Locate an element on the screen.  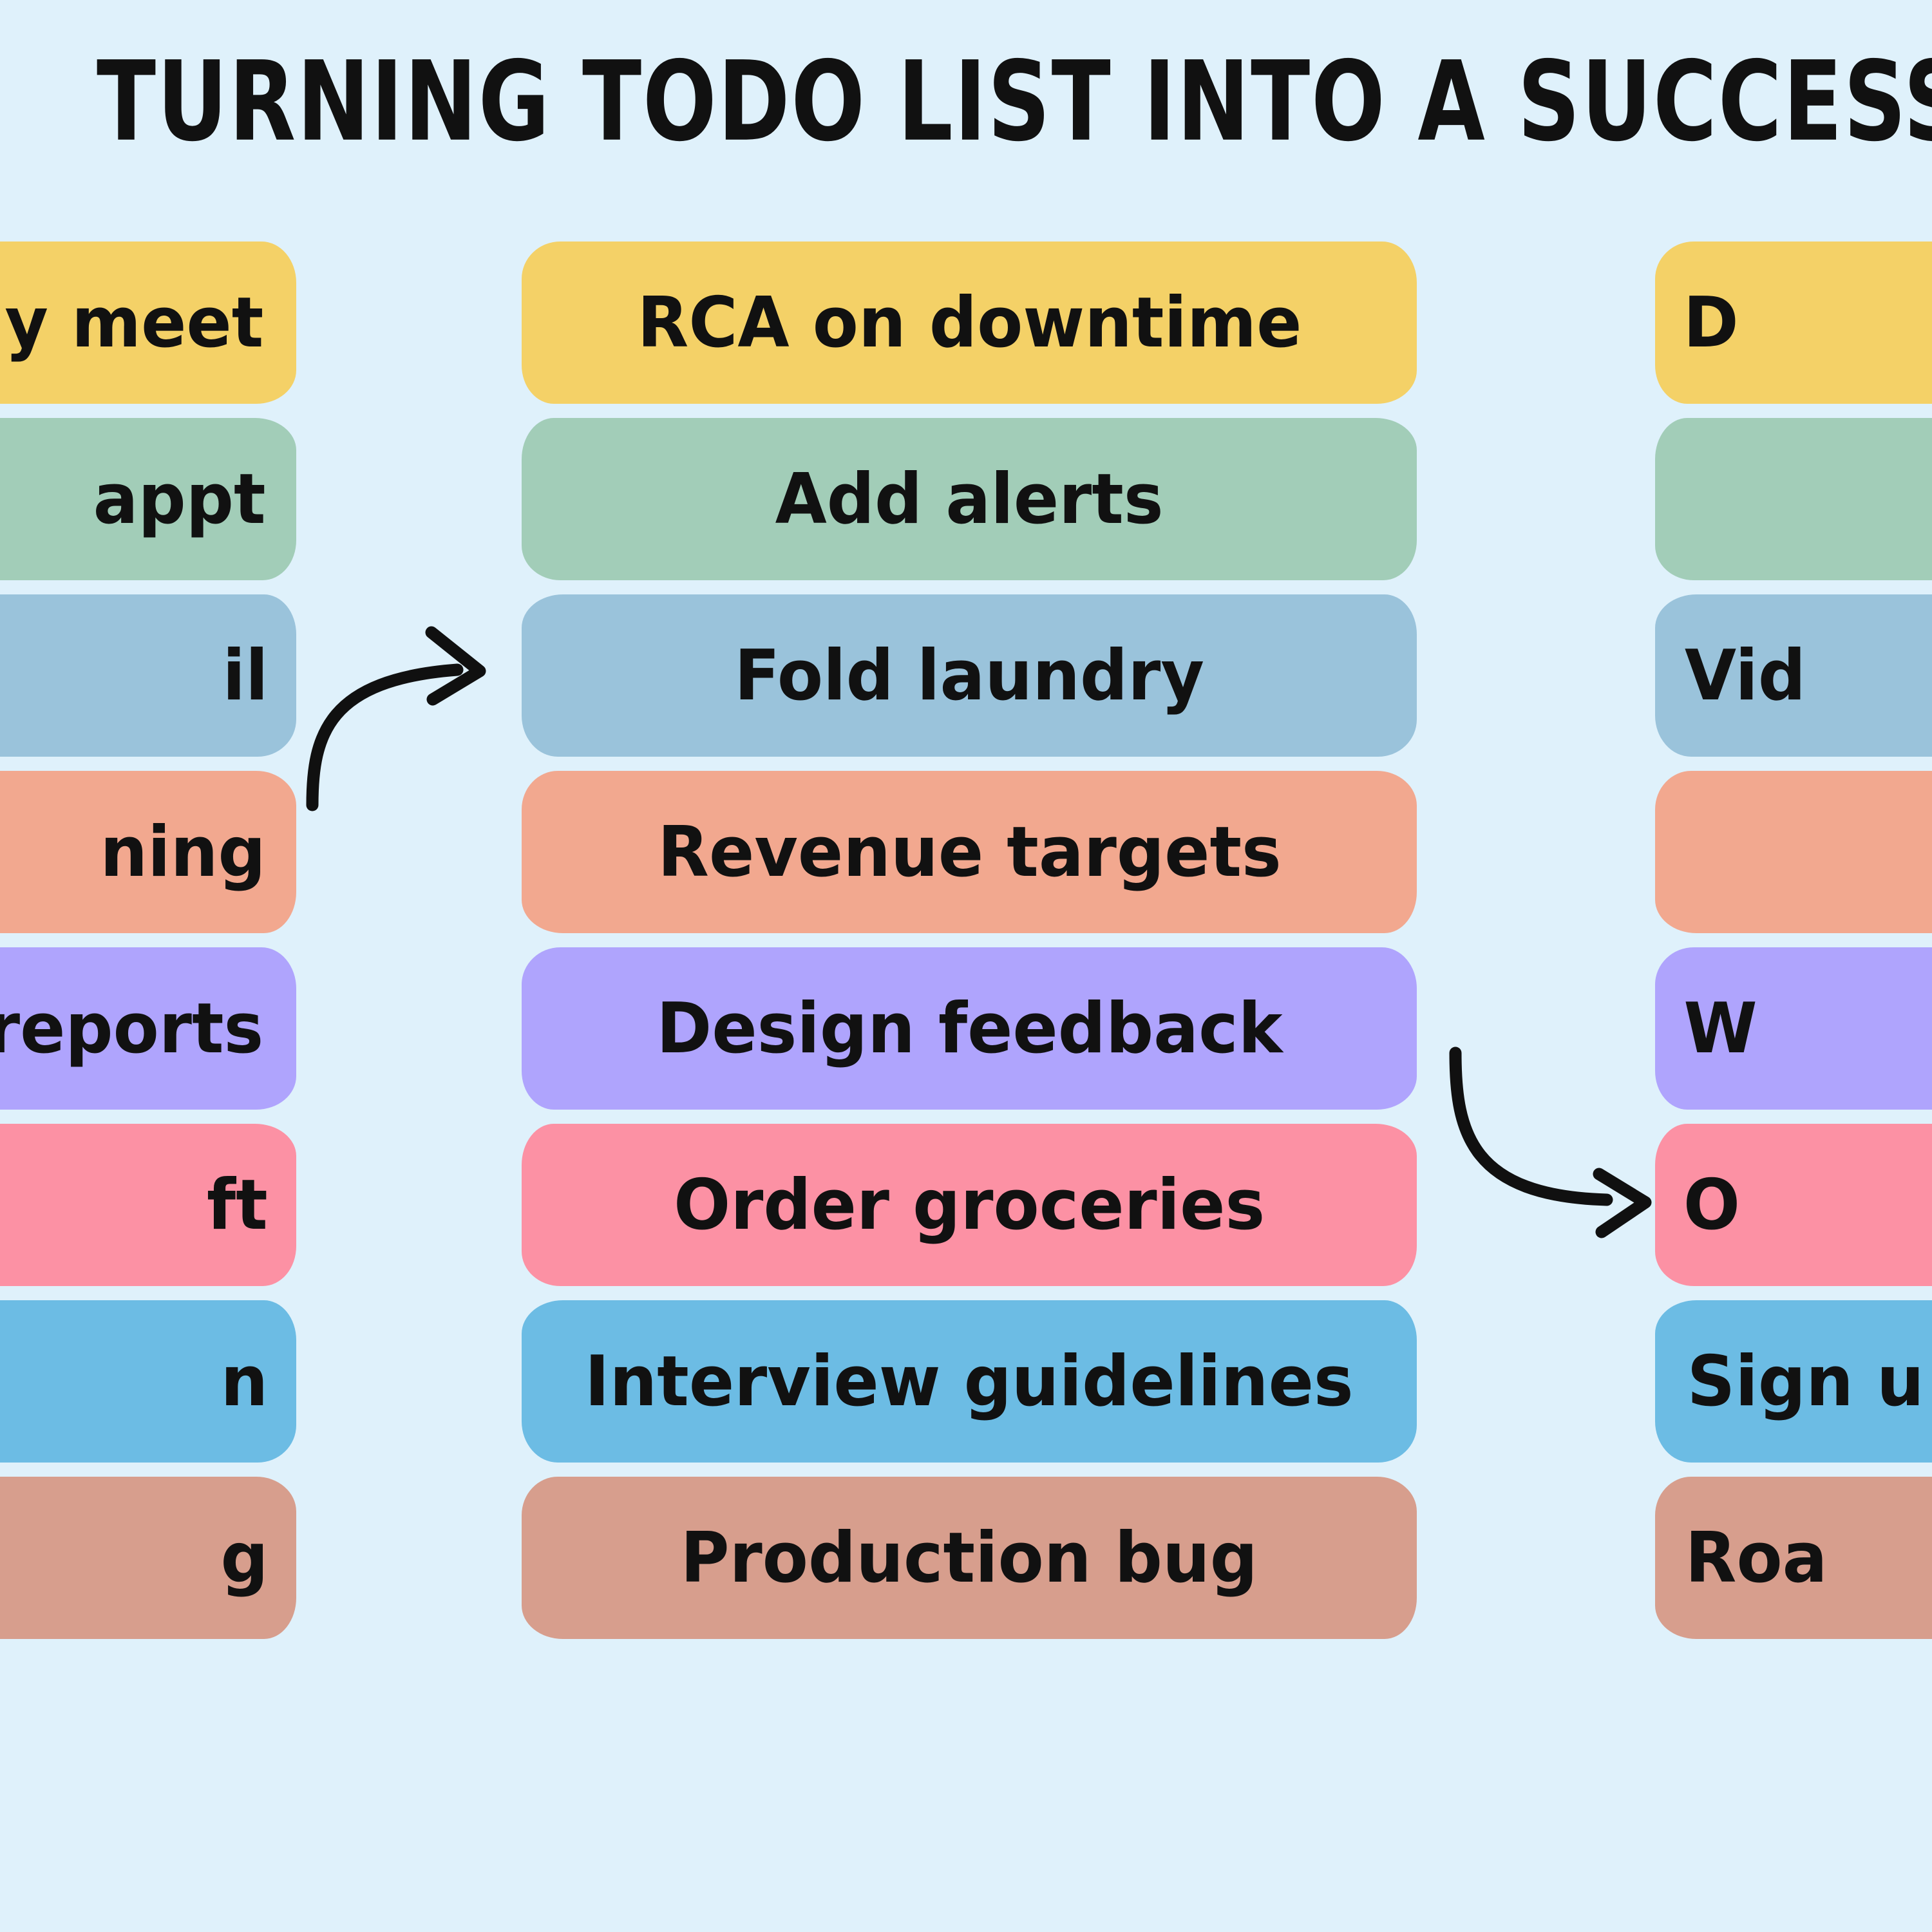
task-pill: O is located at coordinates (1793, 1205).